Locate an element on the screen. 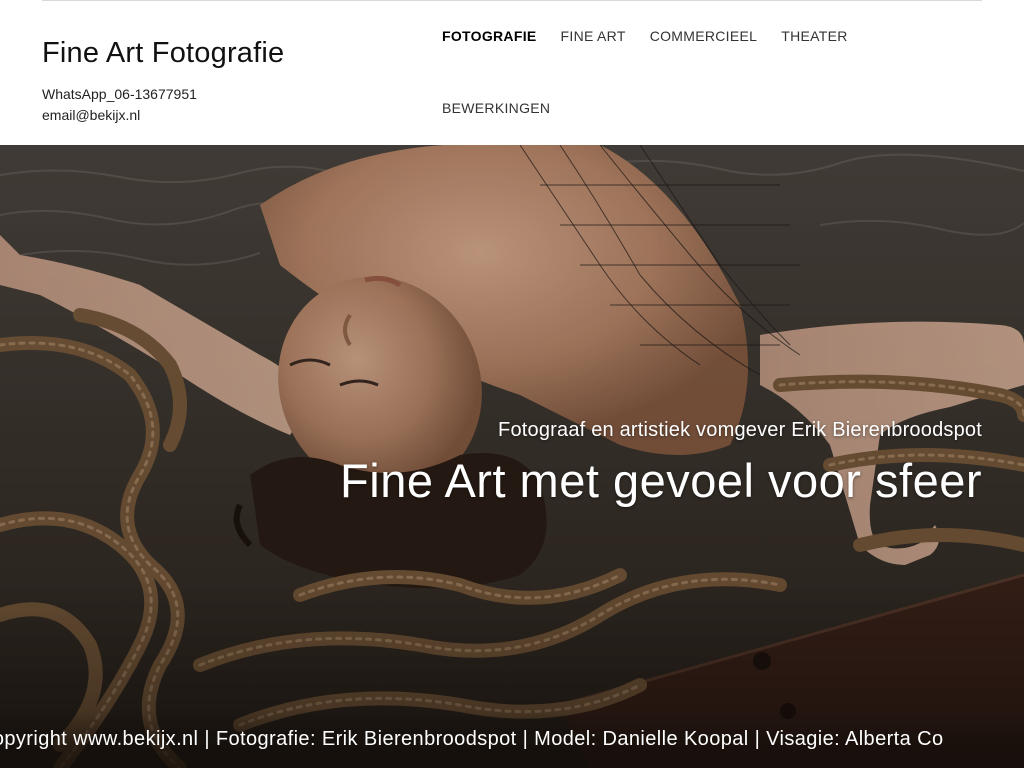 The width and height of the screenshot is (1024, 768). nav-item-theater: THEATER is located at coordinates (814, 36).